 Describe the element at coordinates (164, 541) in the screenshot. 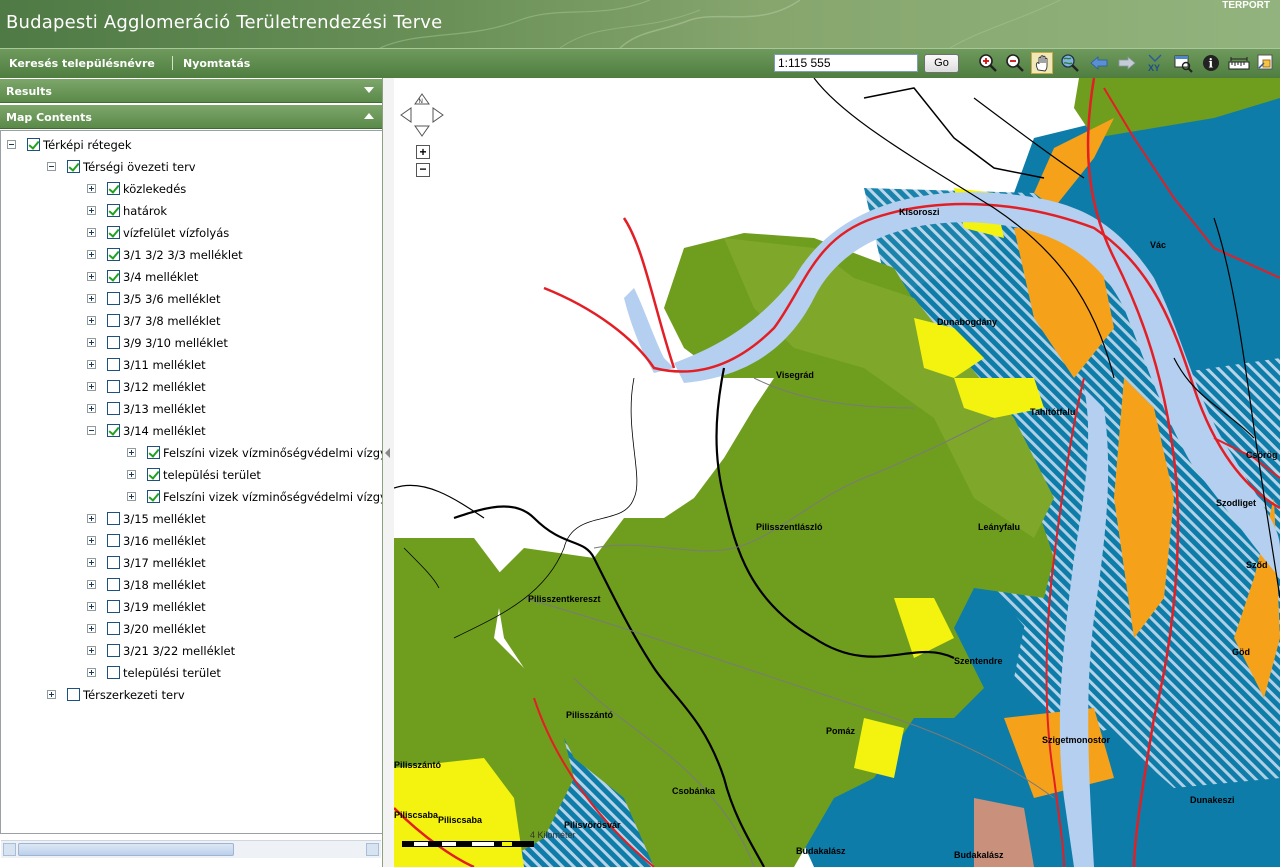

I see `layer-label: 3/16 melléklet` at that location.